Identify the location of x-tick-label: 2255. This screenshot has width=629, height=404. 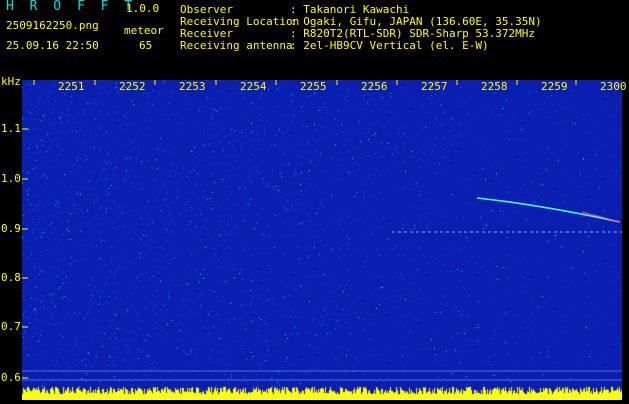
(313, 86).